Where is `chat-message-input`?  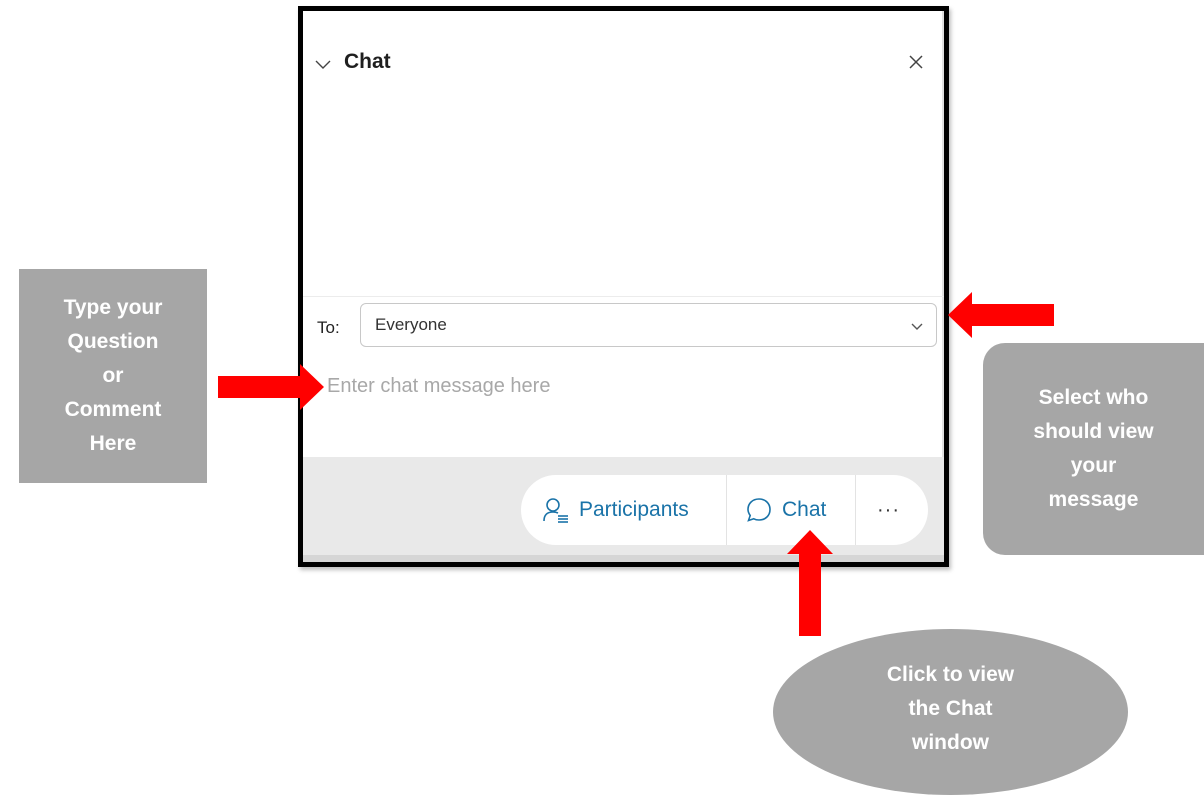
chat-message-input is located at coordinates (607, 386).